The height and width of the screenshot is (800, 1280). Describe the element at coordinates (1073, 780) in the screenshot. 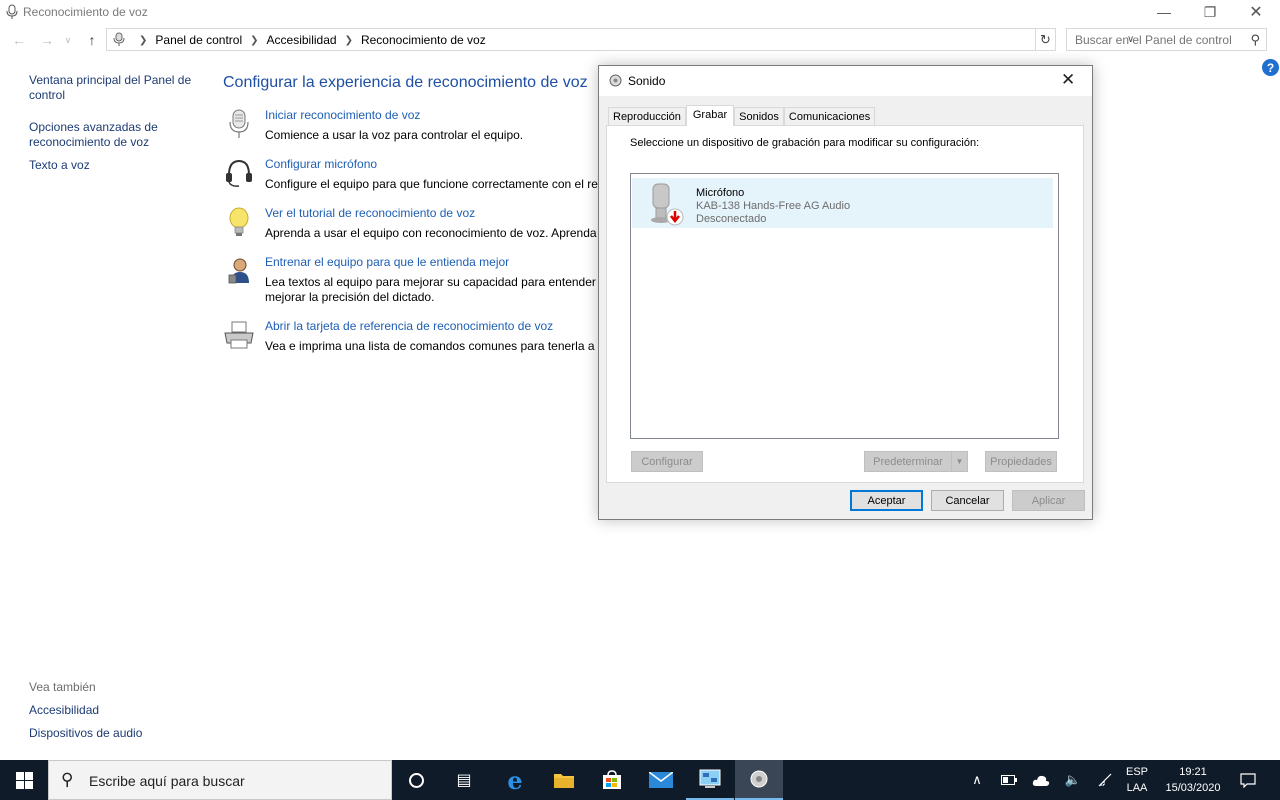

I see `volume-tray: 🔈` at that location.